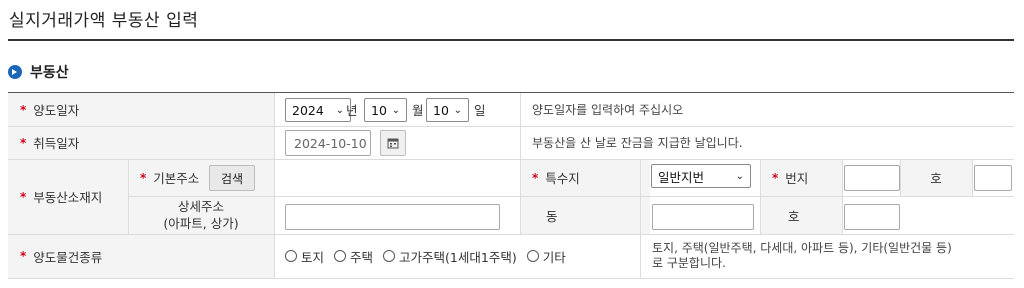  I want to click on year-unit: 년, so click(352, 110).